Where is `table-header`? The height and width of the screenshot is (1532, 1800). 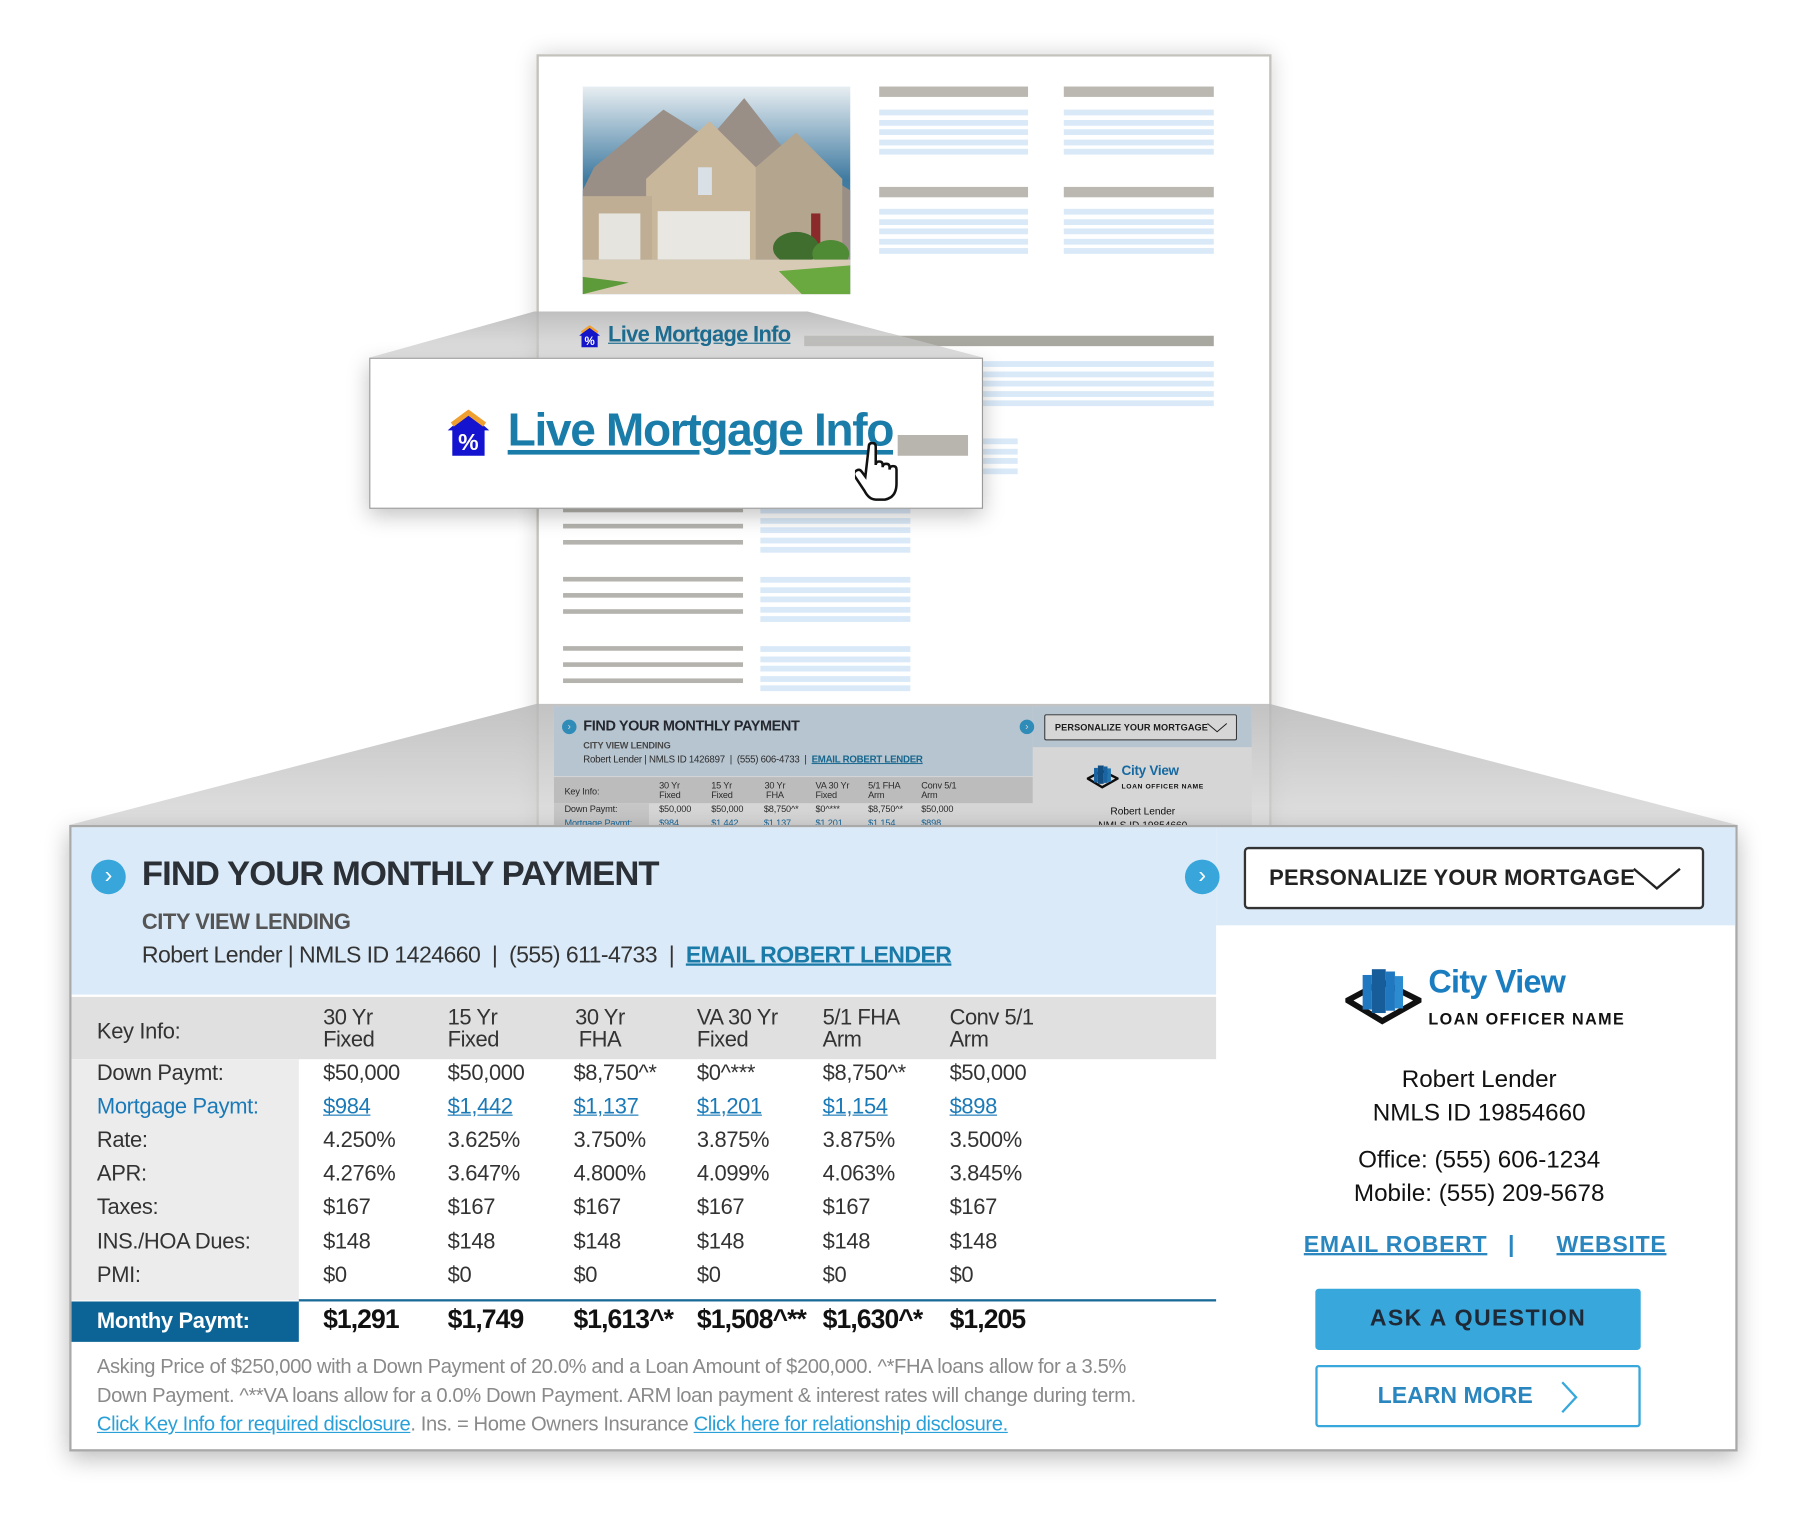
table-header is located at coordinates (644, 1028).